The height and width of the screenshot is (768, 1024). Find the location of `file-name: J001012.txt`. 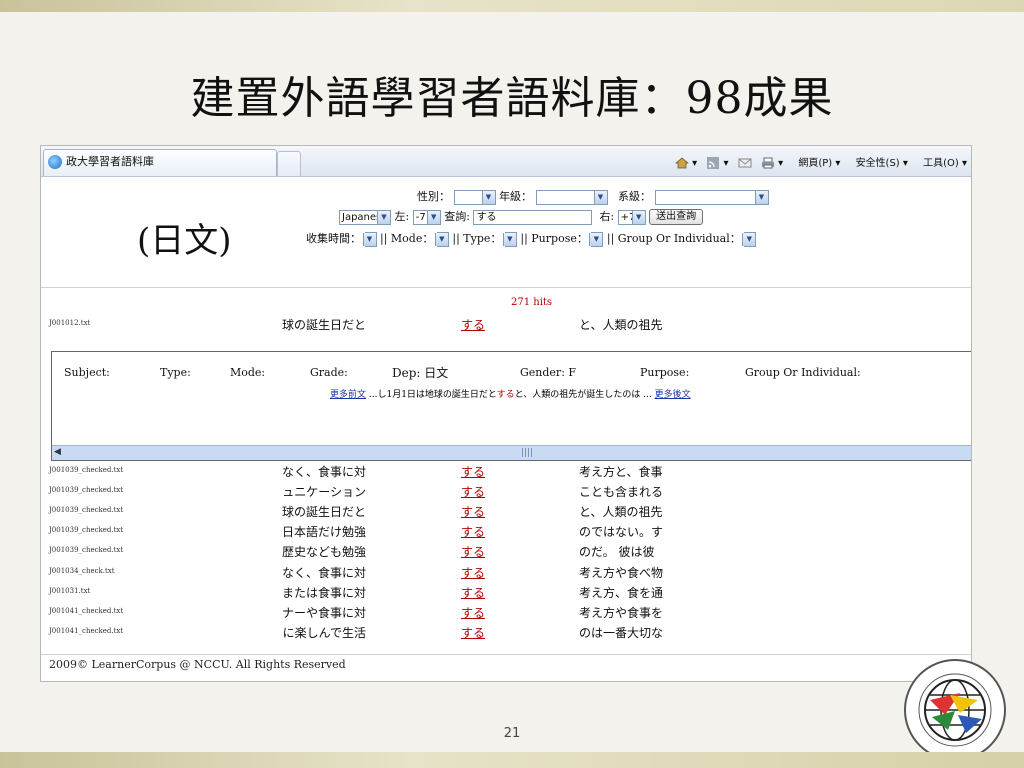

file-name: J001012.txt is located at coordinates (70, 323).